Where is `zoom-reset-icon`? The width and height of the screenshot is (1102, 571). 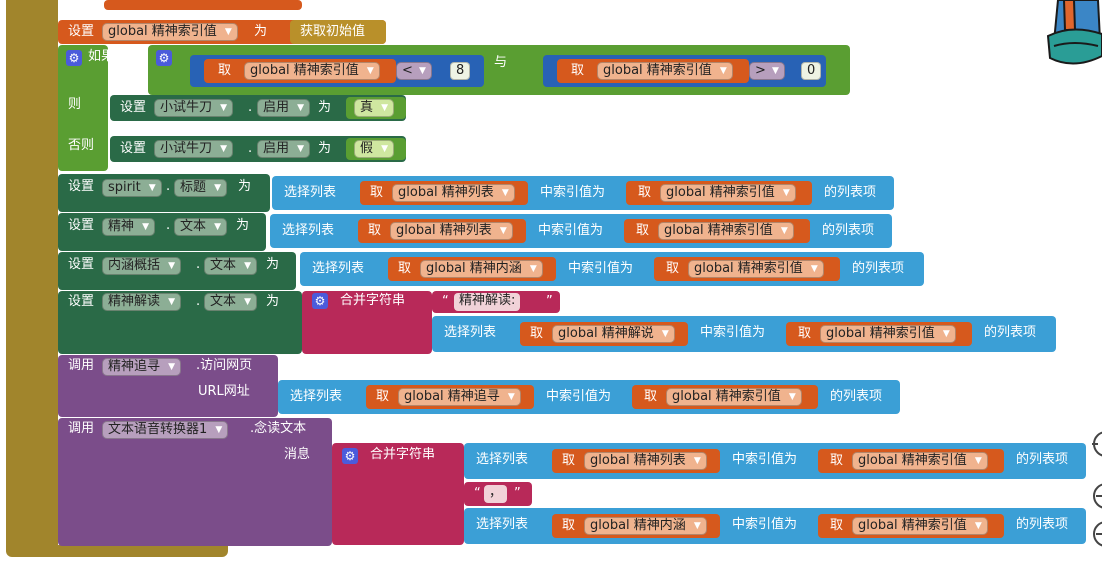 zoom-reset-icon is located at coordinates (1095, 444).